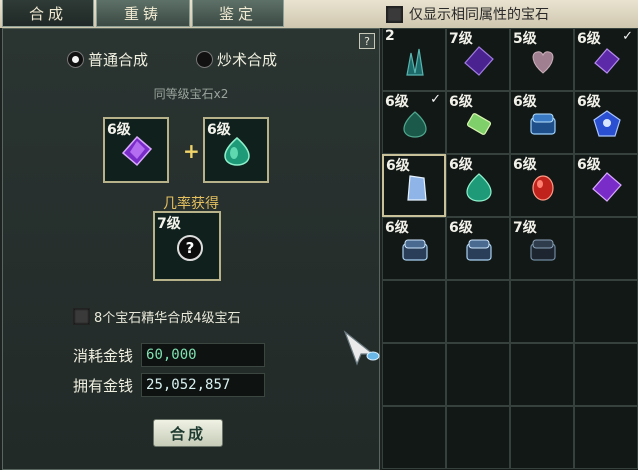 The width and height of the screenshot is (638, 470). I want to click on radio-selected-icon, so click(75, 59).